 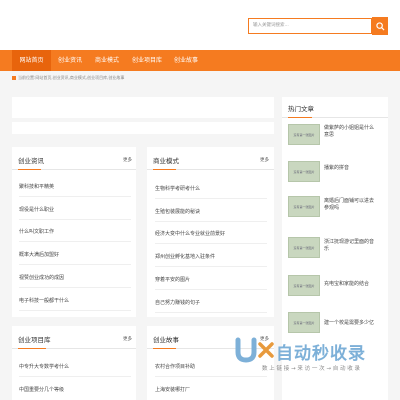 I want to click on list-item: 生殖包装展能的秘诀, so click(x=177, y=211).